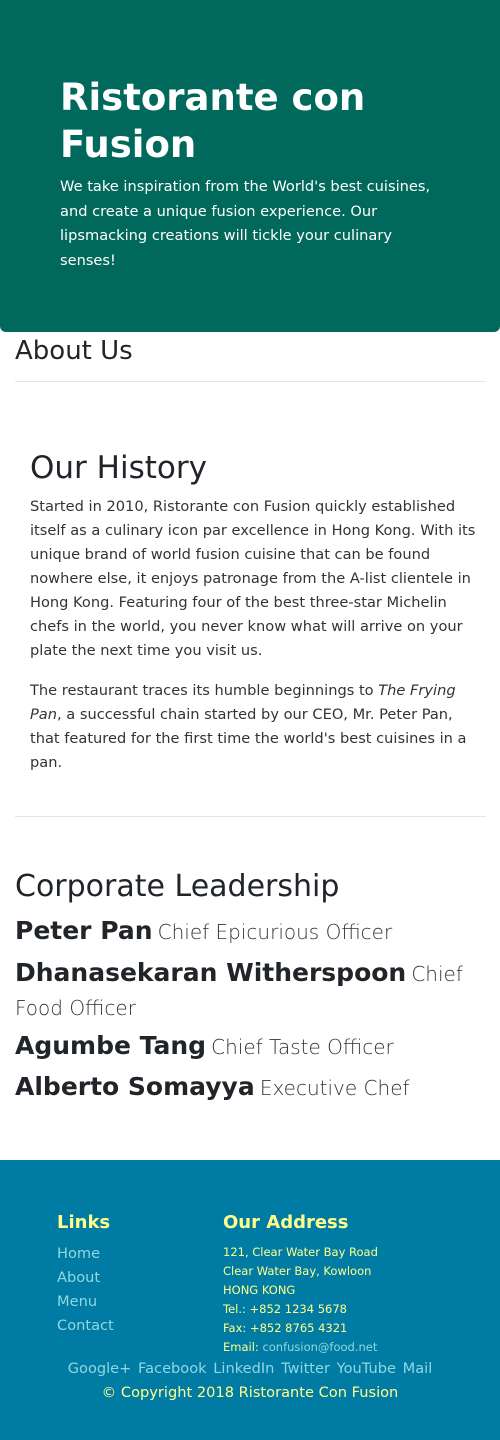 The width and height of the screenshot is (500, 1440). I want to click on address-fax: Fax: +852 8765 4321, so click(285, 1328).